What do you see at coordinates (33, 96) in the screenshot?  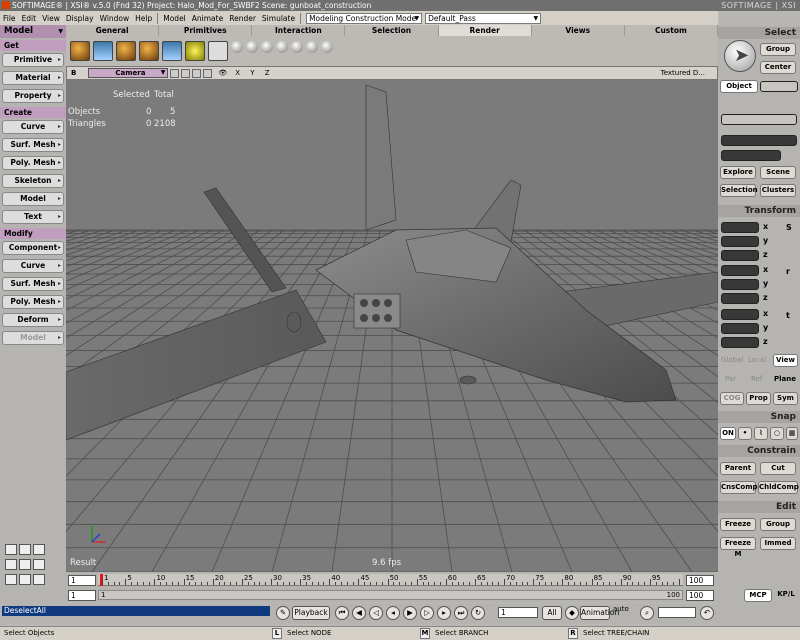 I see `get-property-button: Property ▸` at bounding box center [33, 96].